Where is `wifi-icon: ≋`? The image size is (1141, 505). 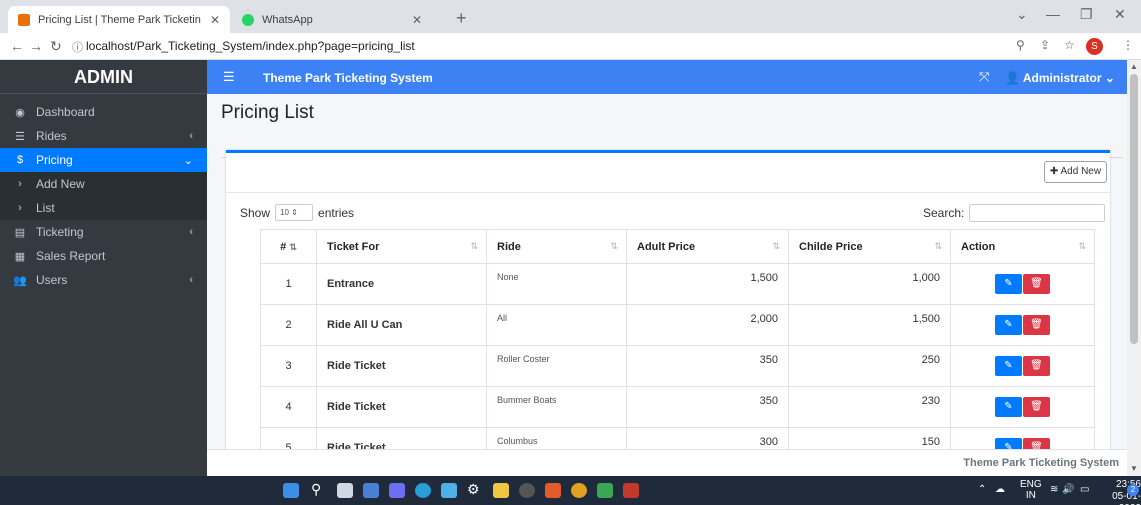 wifi-icon: ≋ is located at coordinates (1054, 489).